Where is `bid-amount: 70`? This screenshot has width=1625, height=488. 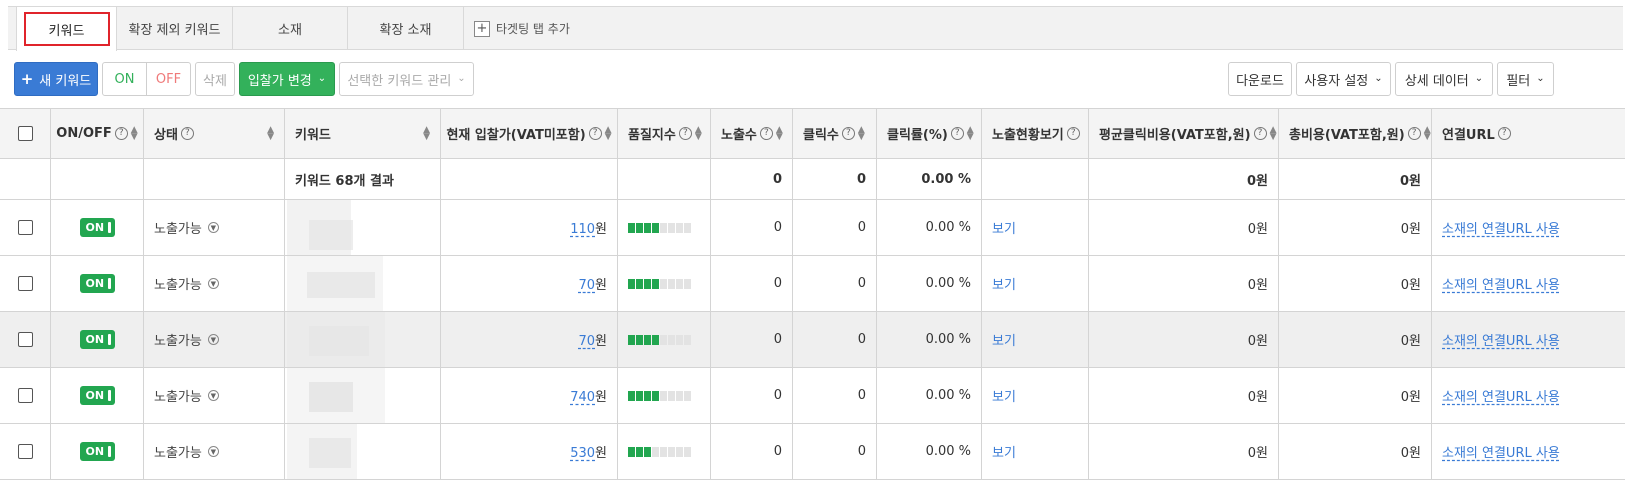 bid-amount: 70 is located at coordinates (587, 285).